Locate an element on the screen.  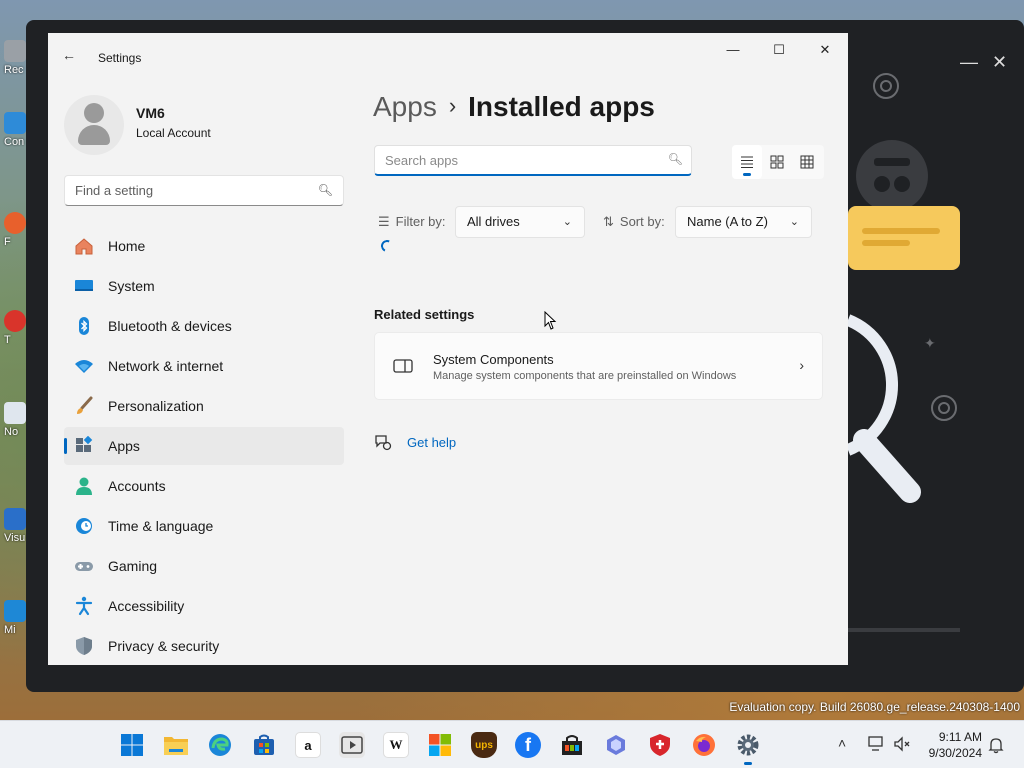
sort-label: ⇅ Sort by: is located at coordinates (634, 222).